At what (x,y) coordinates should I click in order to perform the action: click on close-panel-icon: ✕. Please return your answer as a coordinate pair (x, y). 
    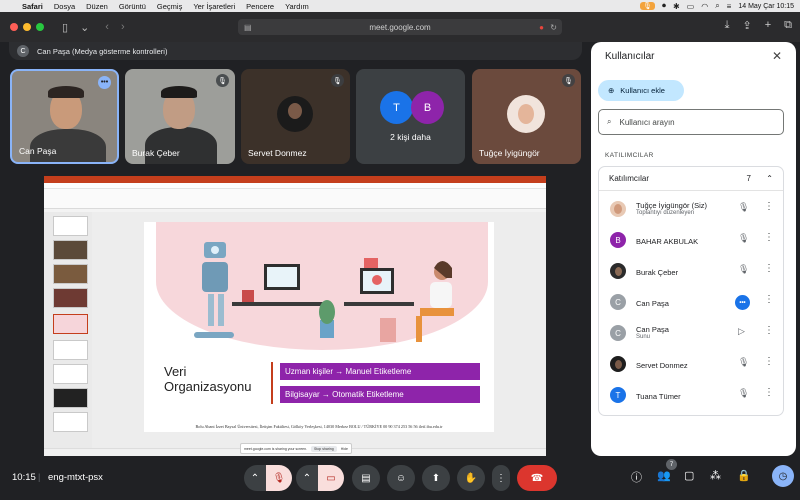
    Looking at the image, I should click on (777, 56).